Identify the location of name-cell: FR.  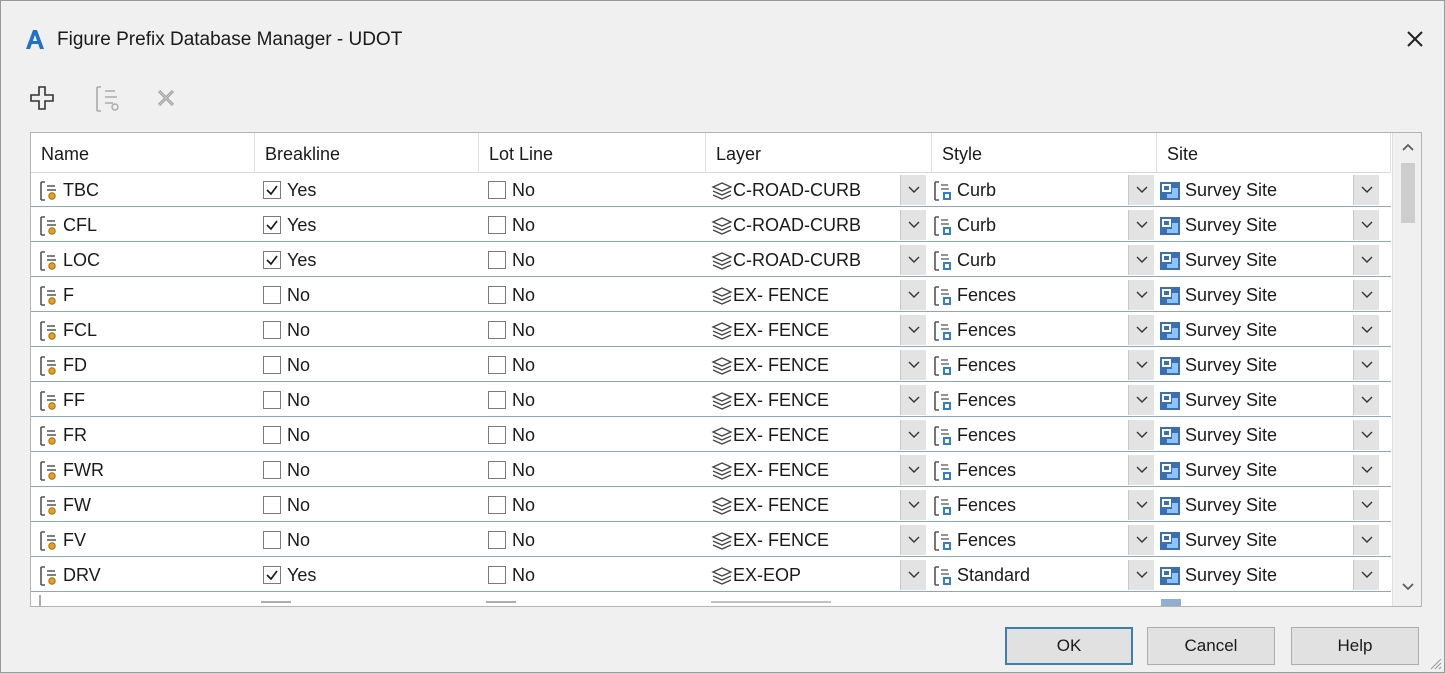
(143, 435).